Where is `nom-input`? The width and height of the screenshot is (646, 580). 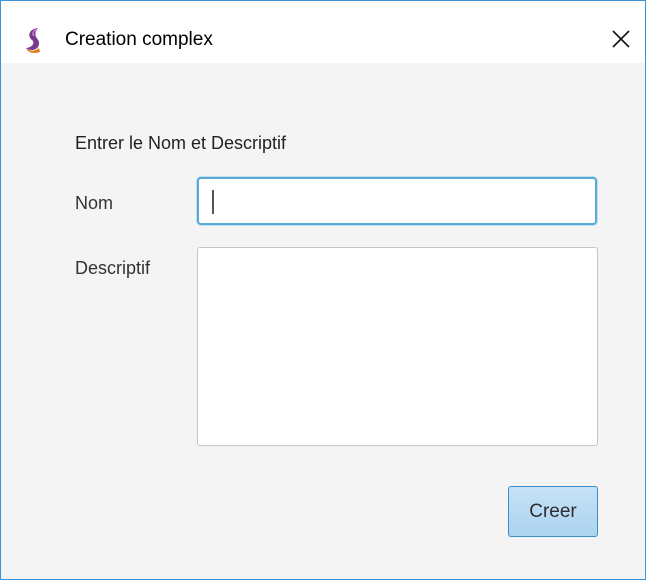 nom-input is located at coordinates (397, 201).